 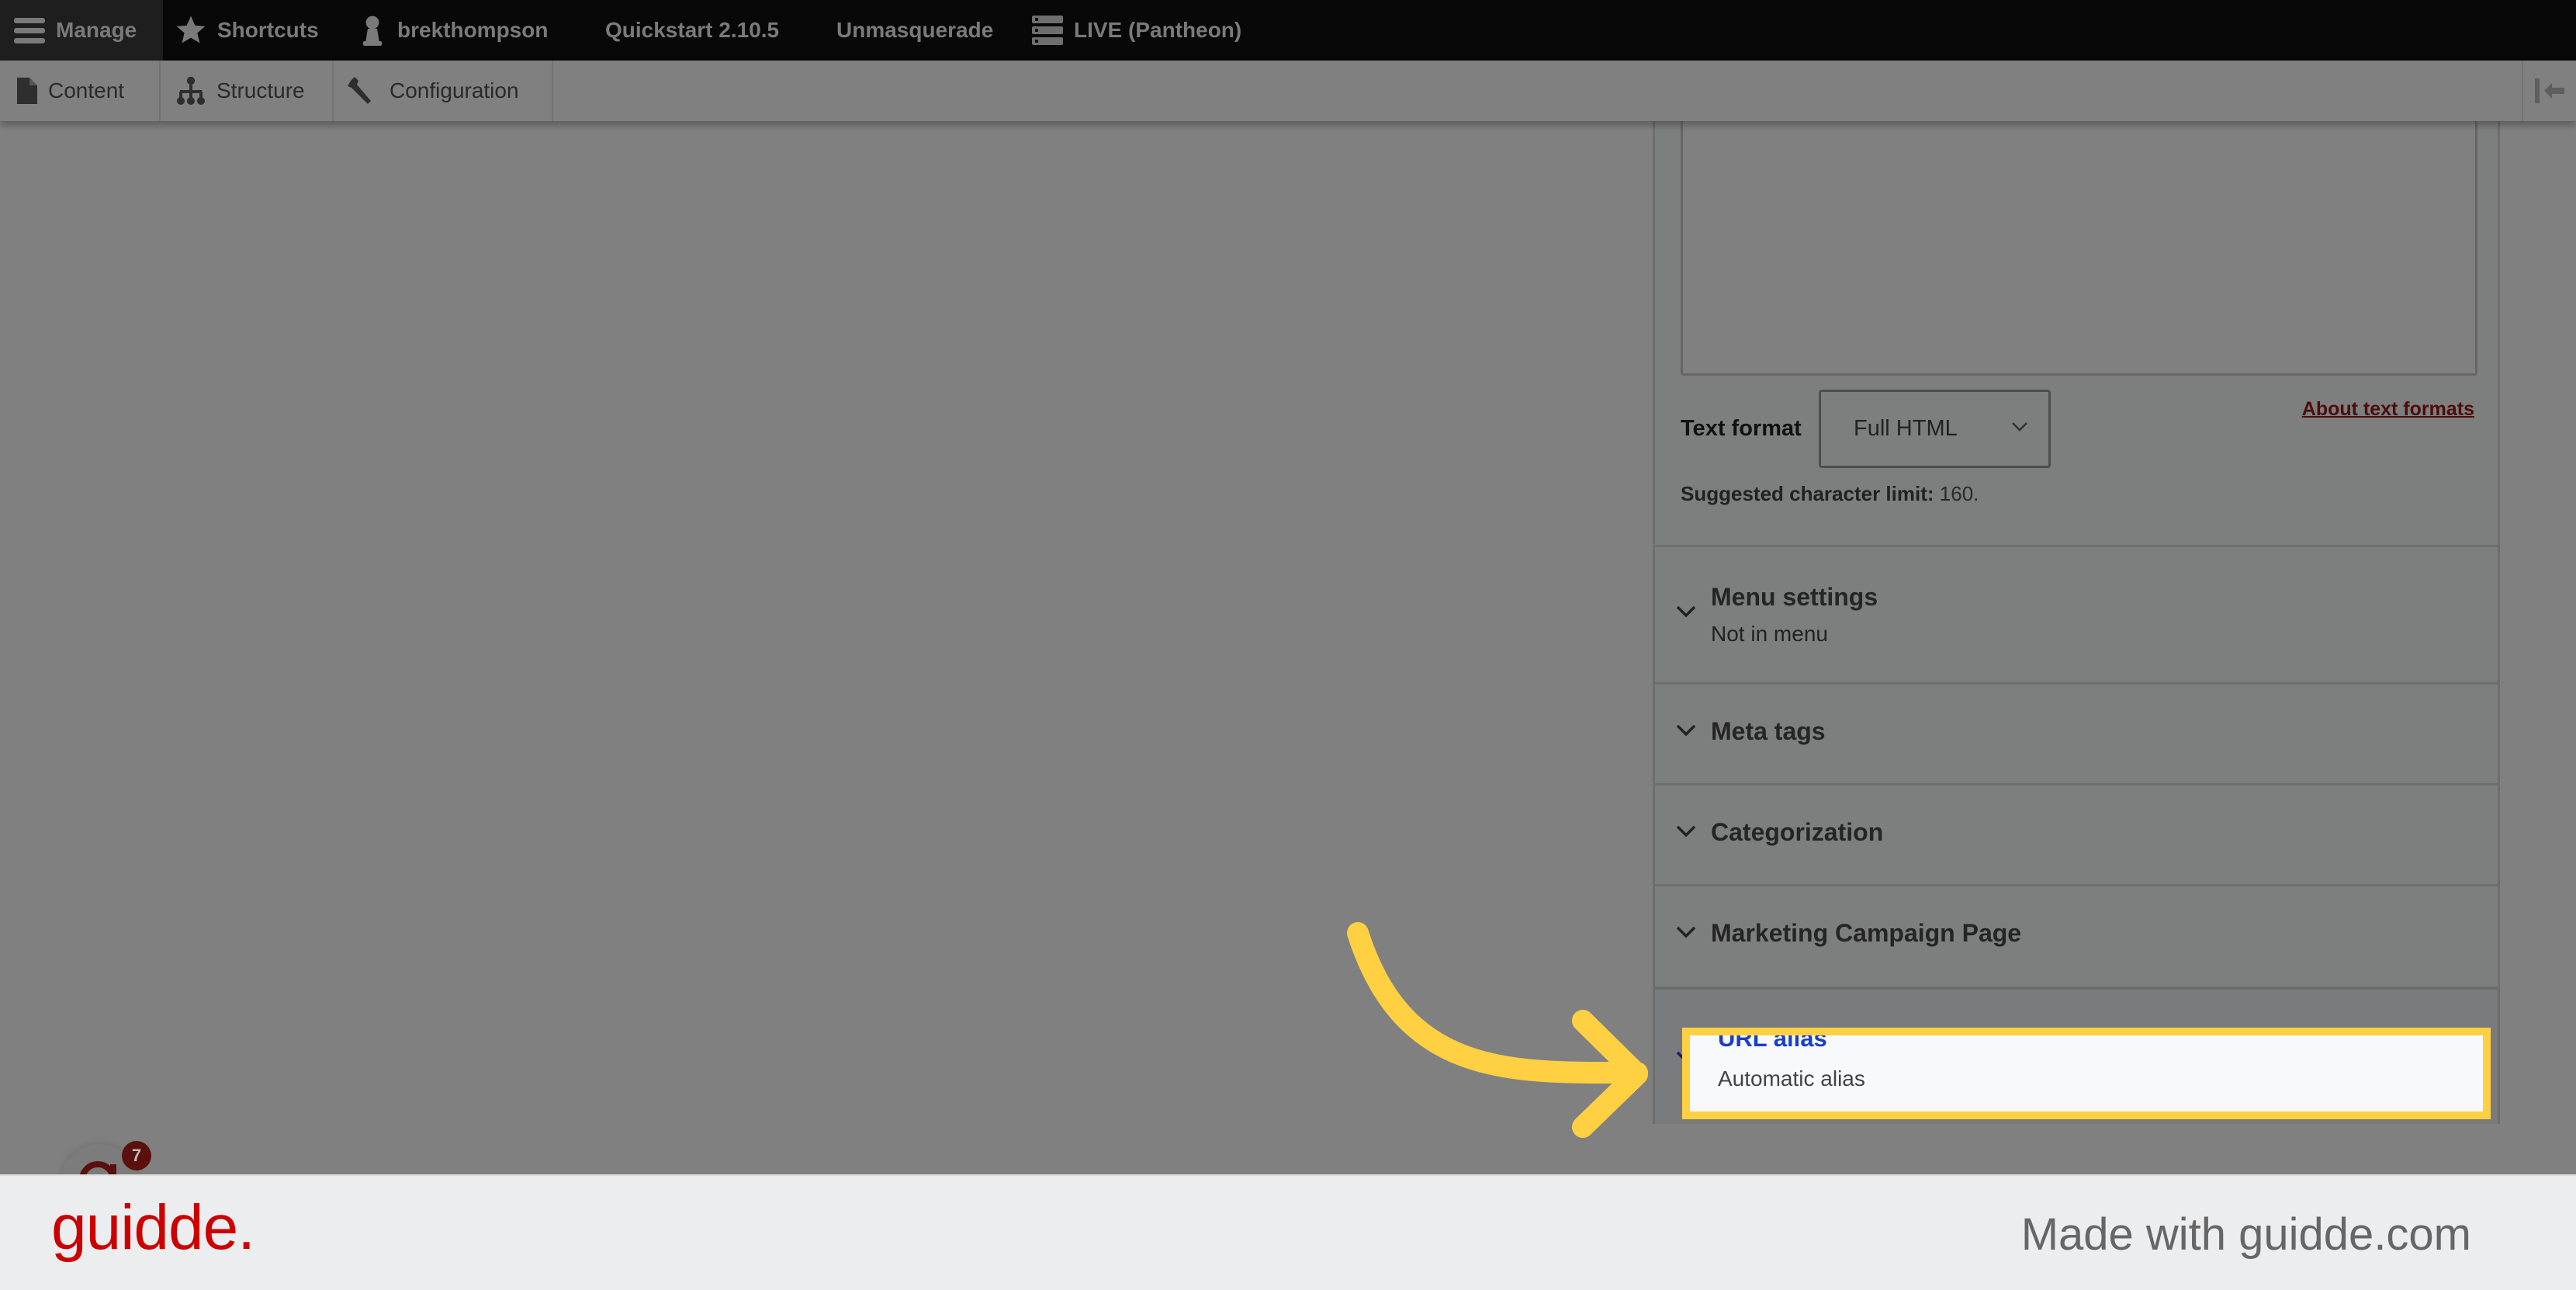 I want to click on manage-label: Manage, so click(x=96, y=30).